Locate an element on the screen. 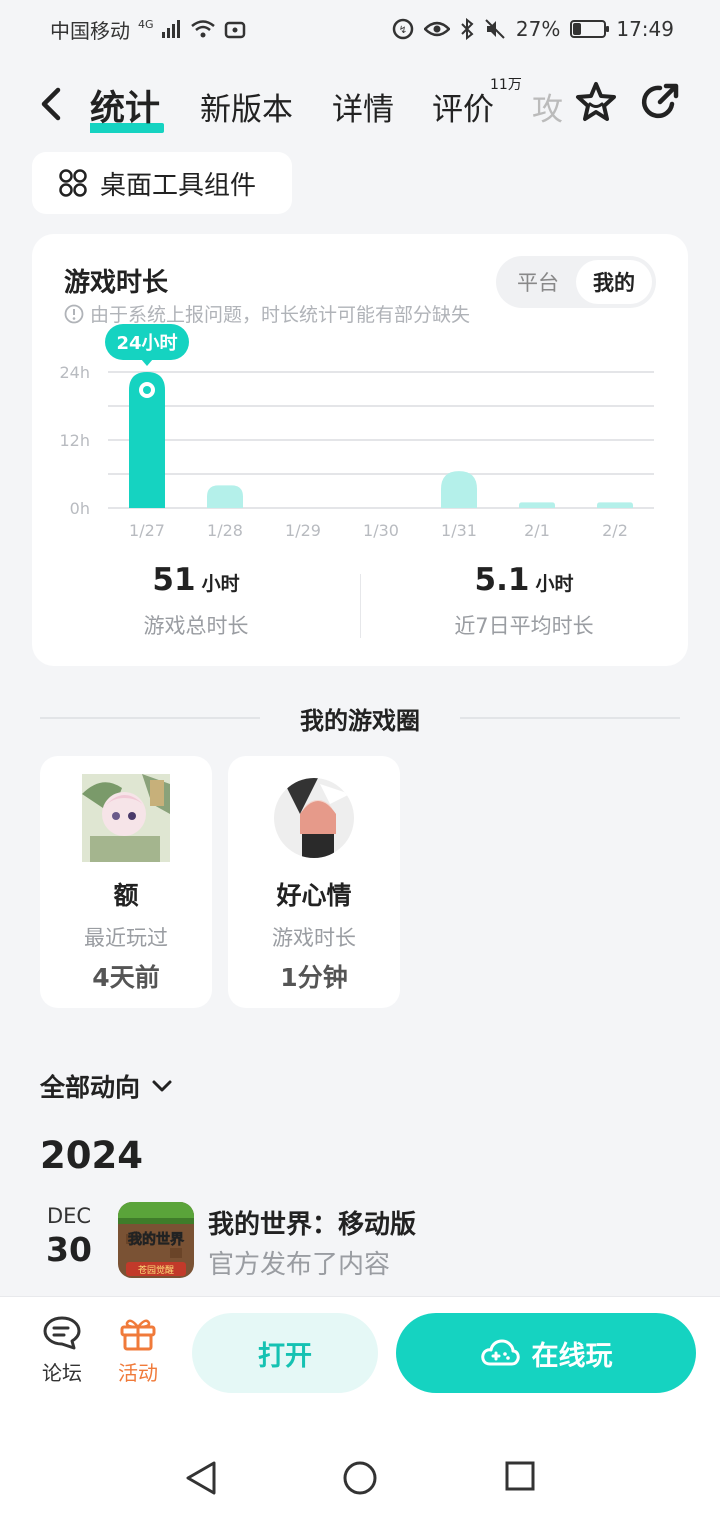 This screenshot has height=1520, width=720. clock: 17:49 is located at coordinates (645, 29).